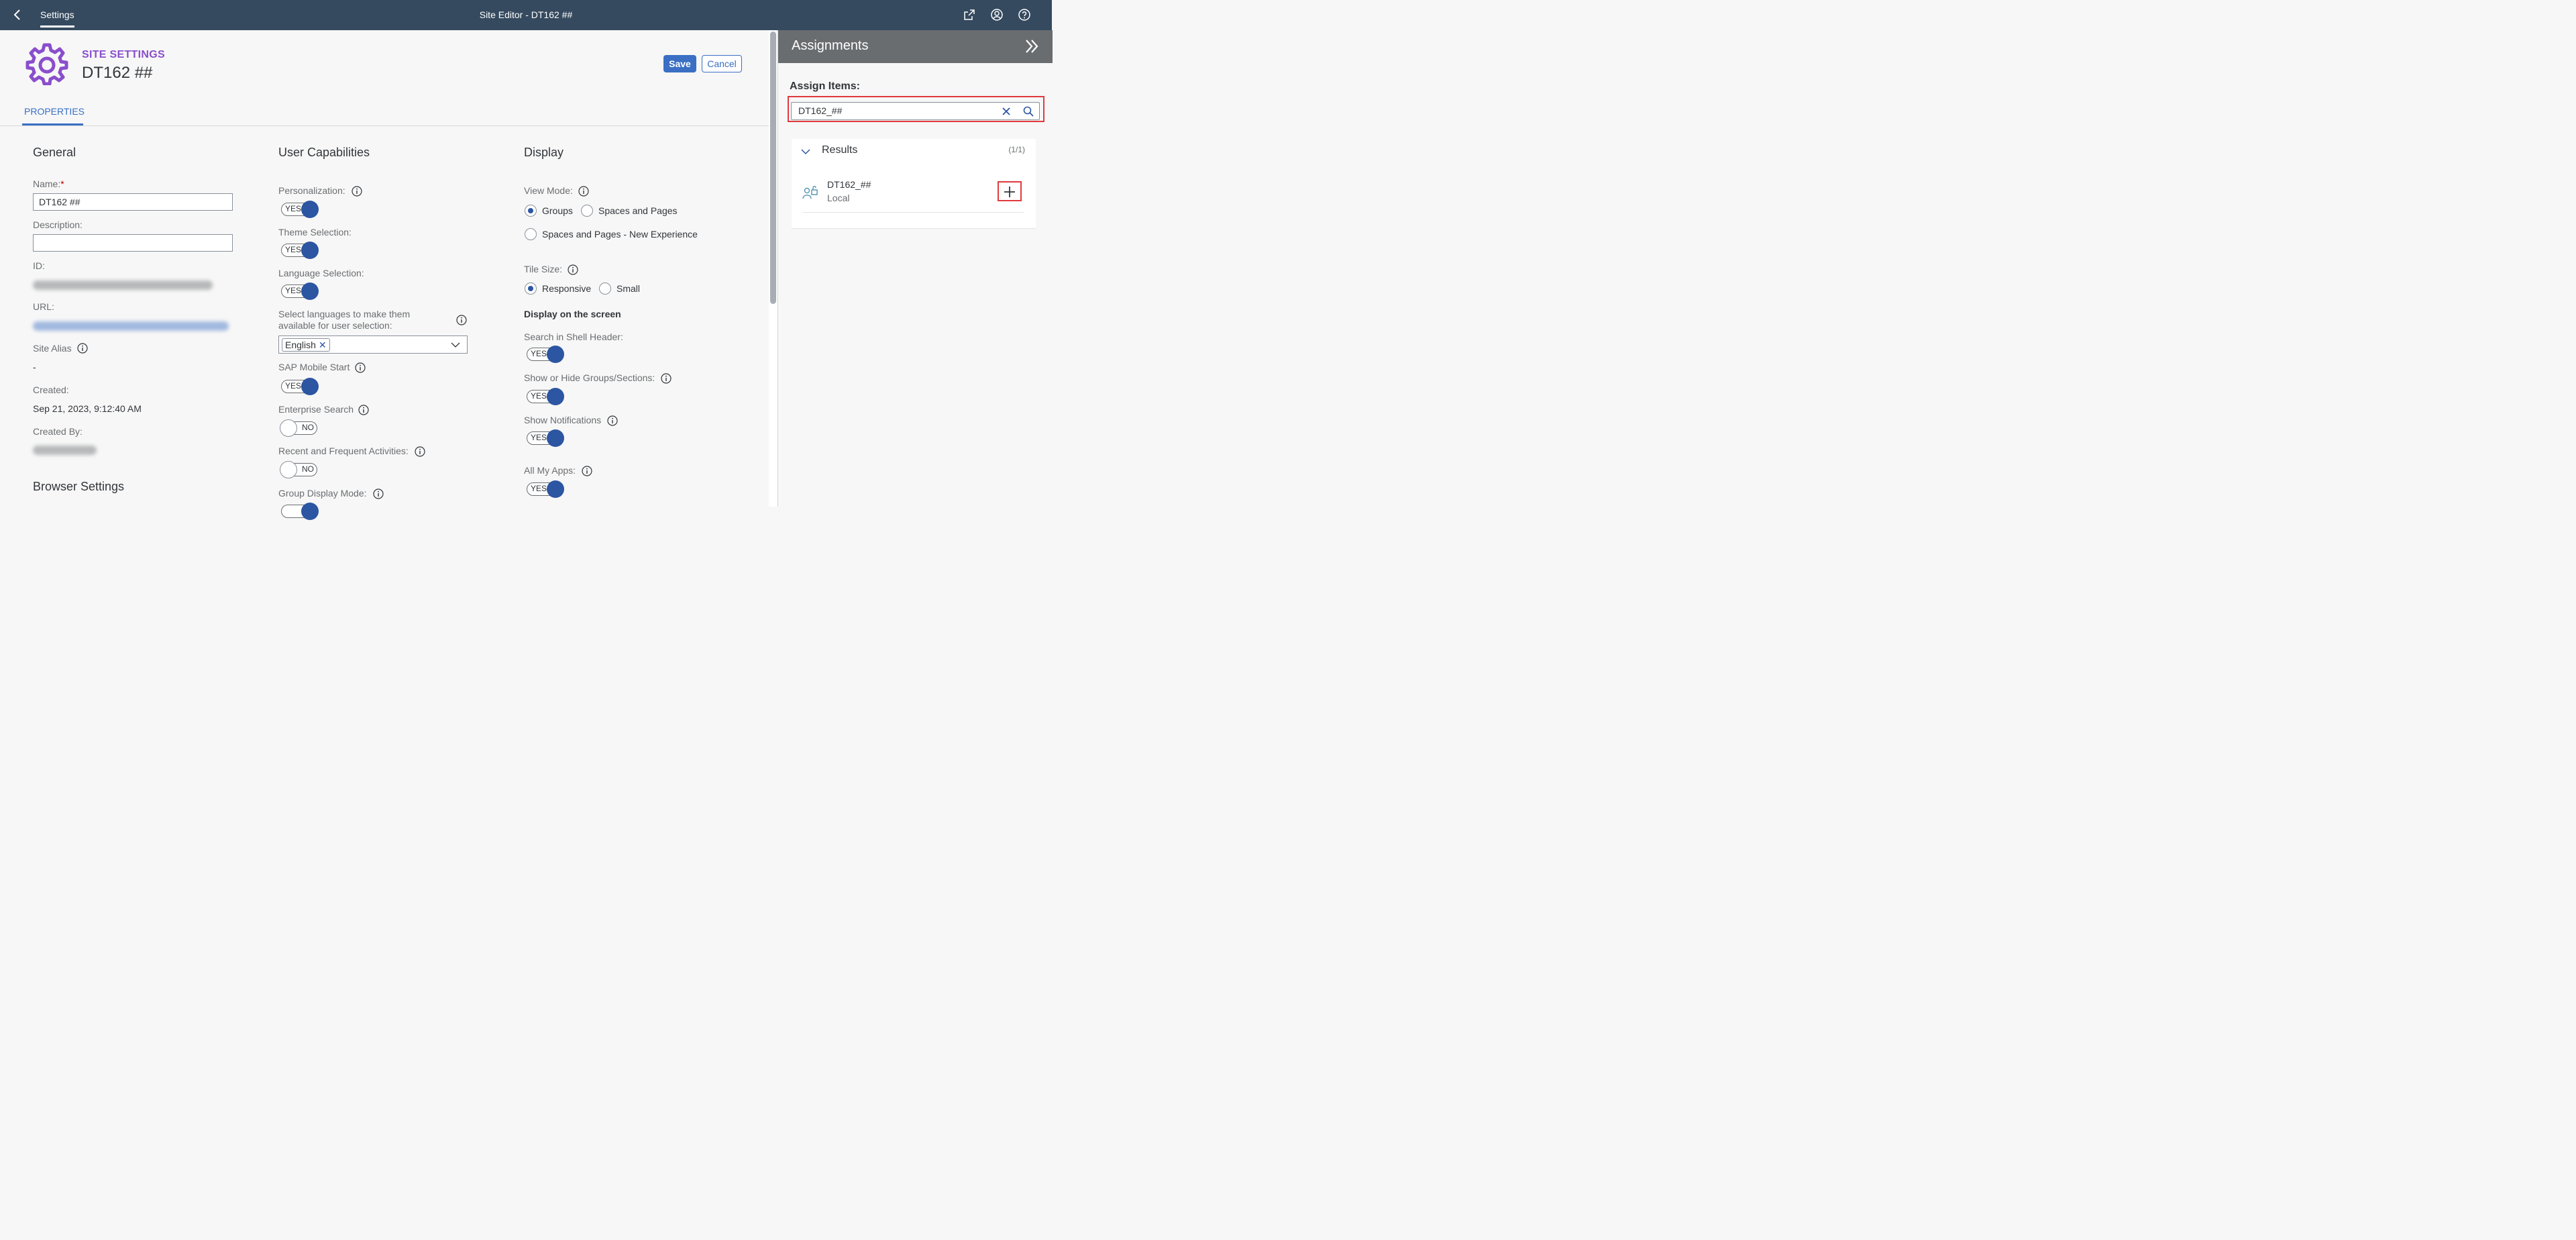  What do you see at coordinates (567, 288) in the screenshot?
I see `tile-size-responsive-label: Responsive` at bounding box center [567, 288].